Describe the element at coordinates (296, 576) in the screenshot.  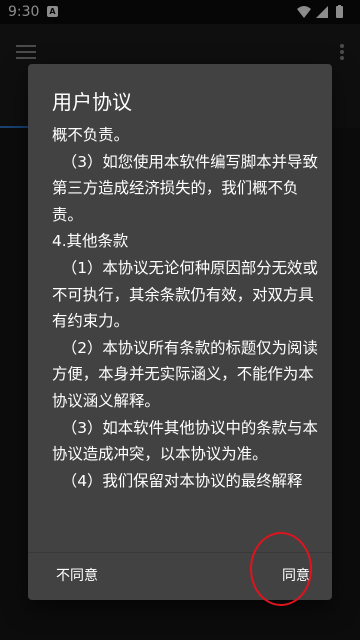
I see `agree-button: 同意` at that location.